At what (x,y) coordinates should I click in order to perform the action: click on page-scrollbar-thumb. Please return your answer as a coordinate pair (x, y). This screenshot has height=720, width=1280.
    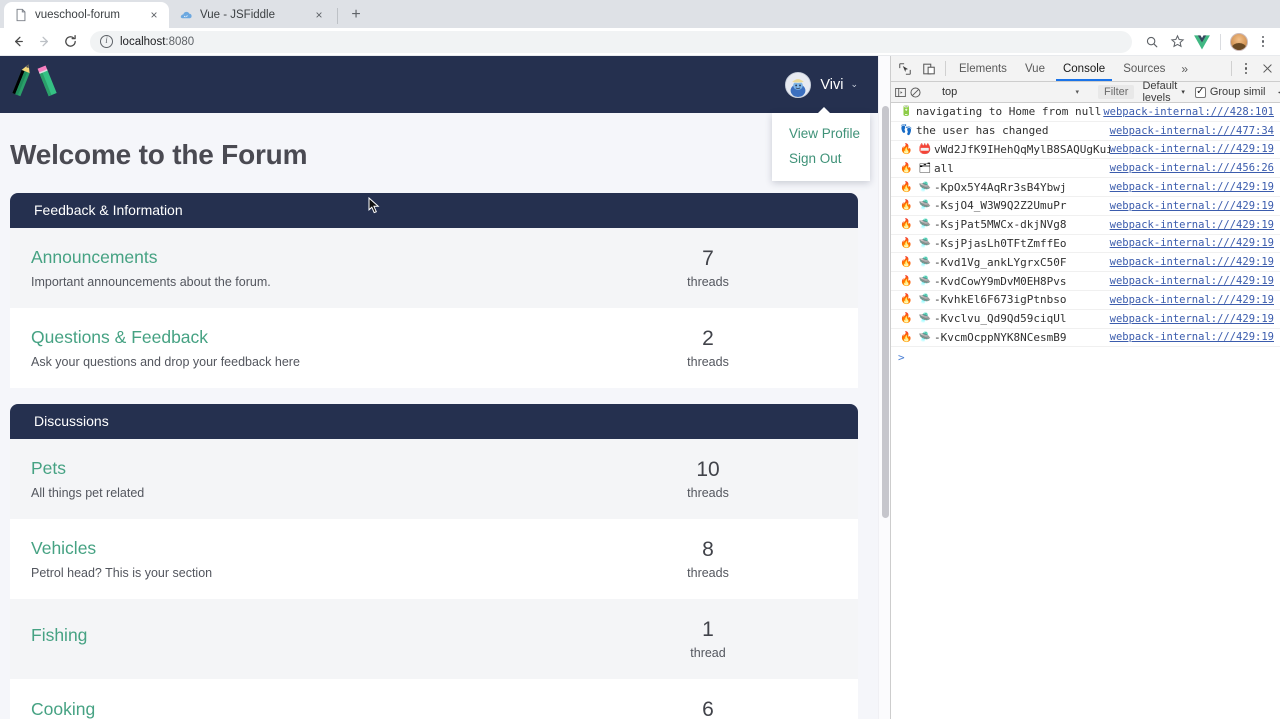
    Looking at the image, I should click on (885, 312).